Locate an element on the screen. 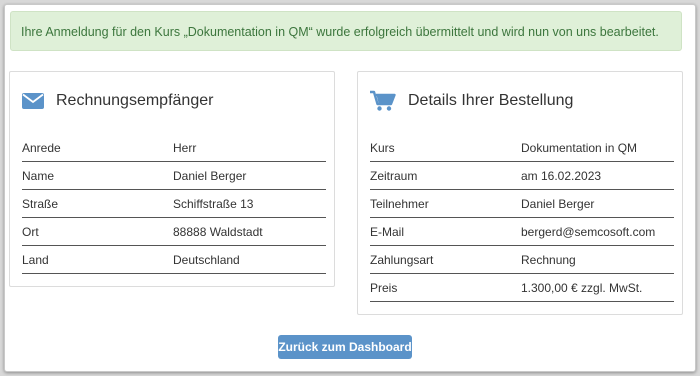 The image size is (700, 376). envelope-icon is located at coordinates (33, 101).